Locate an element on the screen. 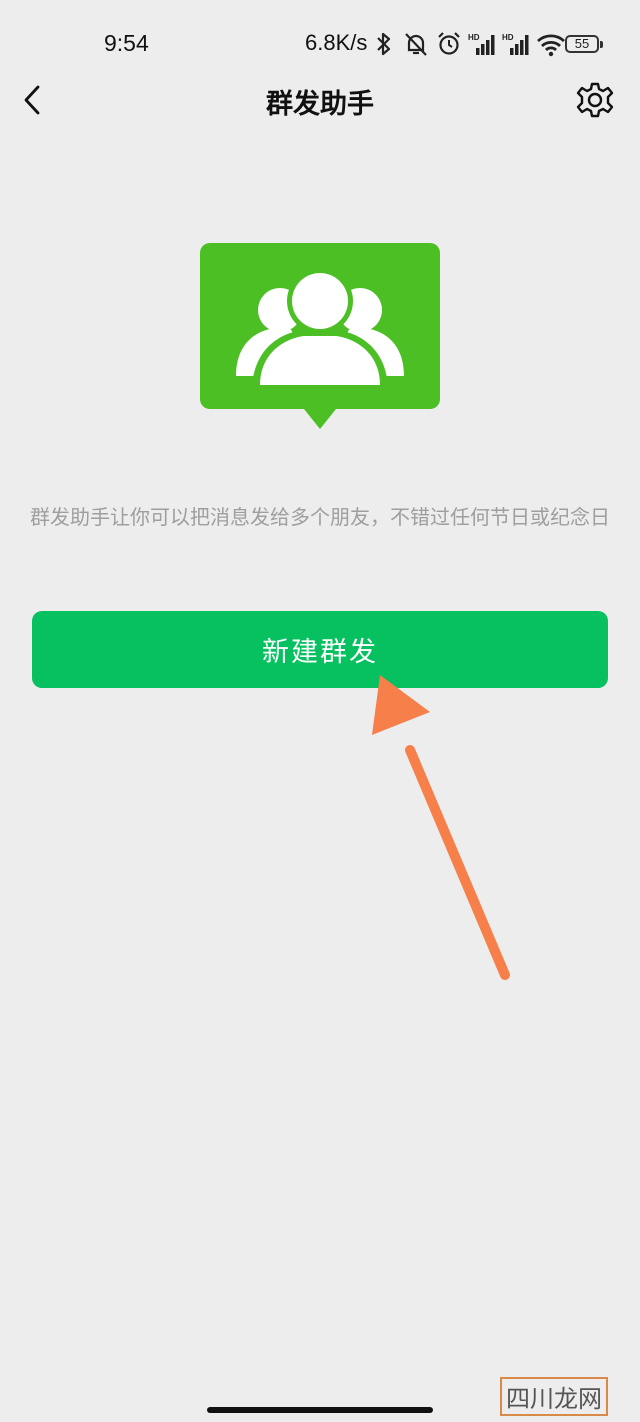 The height and width of the screenshot is (1422, 640). alarm-icon is located at coordinates (449, 43).